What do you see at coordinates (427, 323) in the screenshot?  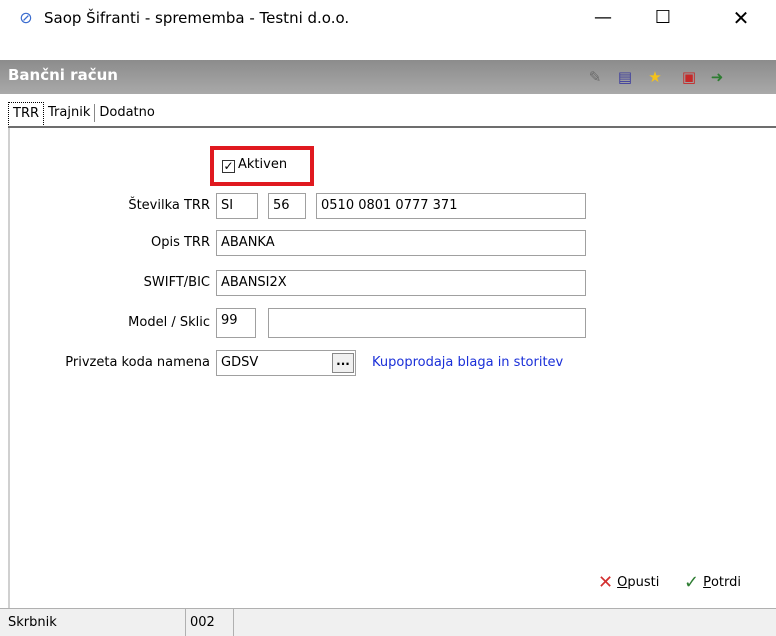 I see `sklic-field` at bounding box center [427, 323].